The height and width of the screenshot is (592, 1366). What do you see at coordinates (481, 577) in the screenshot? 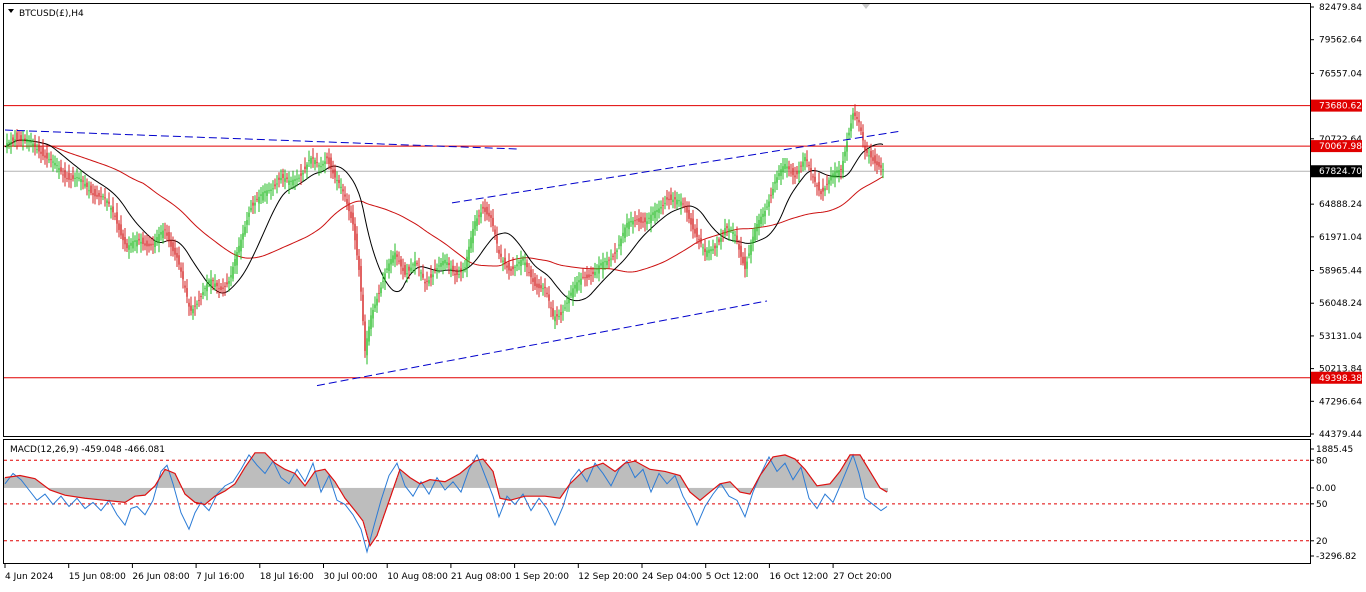
I see `time-axis-label: 21 Aug 08:00` at bounding box center [481, 577].